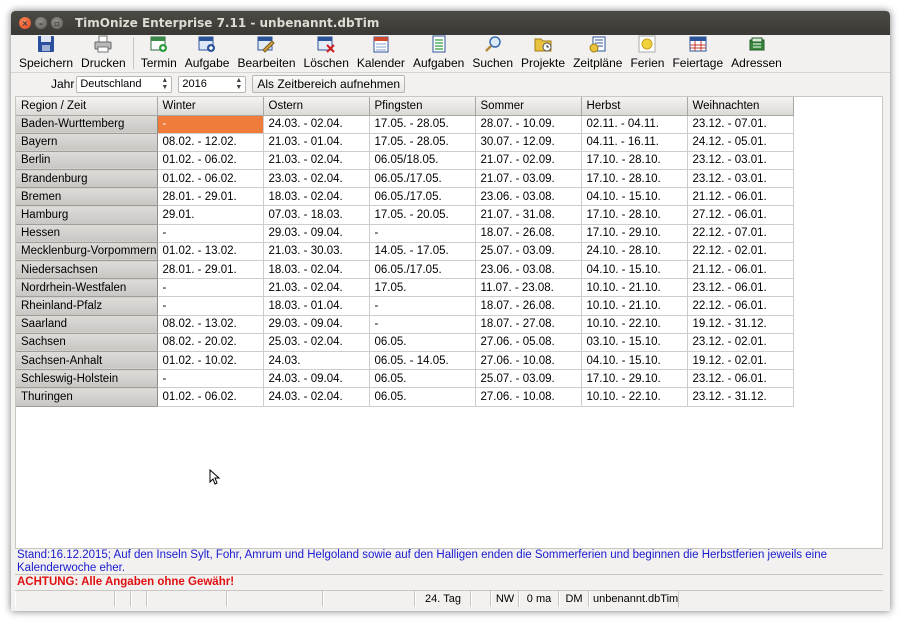 The image size is (901, 622). Describe the element at coordinates (87, 106) in the screenshot. I see `column-header: Region / Zeit` at that location.